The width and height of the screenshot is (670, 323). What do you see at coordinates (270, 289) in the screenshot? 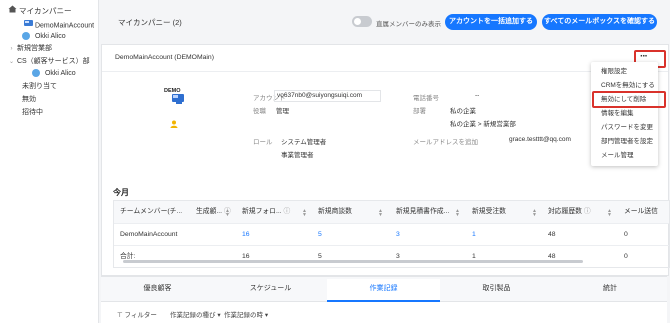
I see `tab-schedule: スケジュール` at bounding box center [270, 289].